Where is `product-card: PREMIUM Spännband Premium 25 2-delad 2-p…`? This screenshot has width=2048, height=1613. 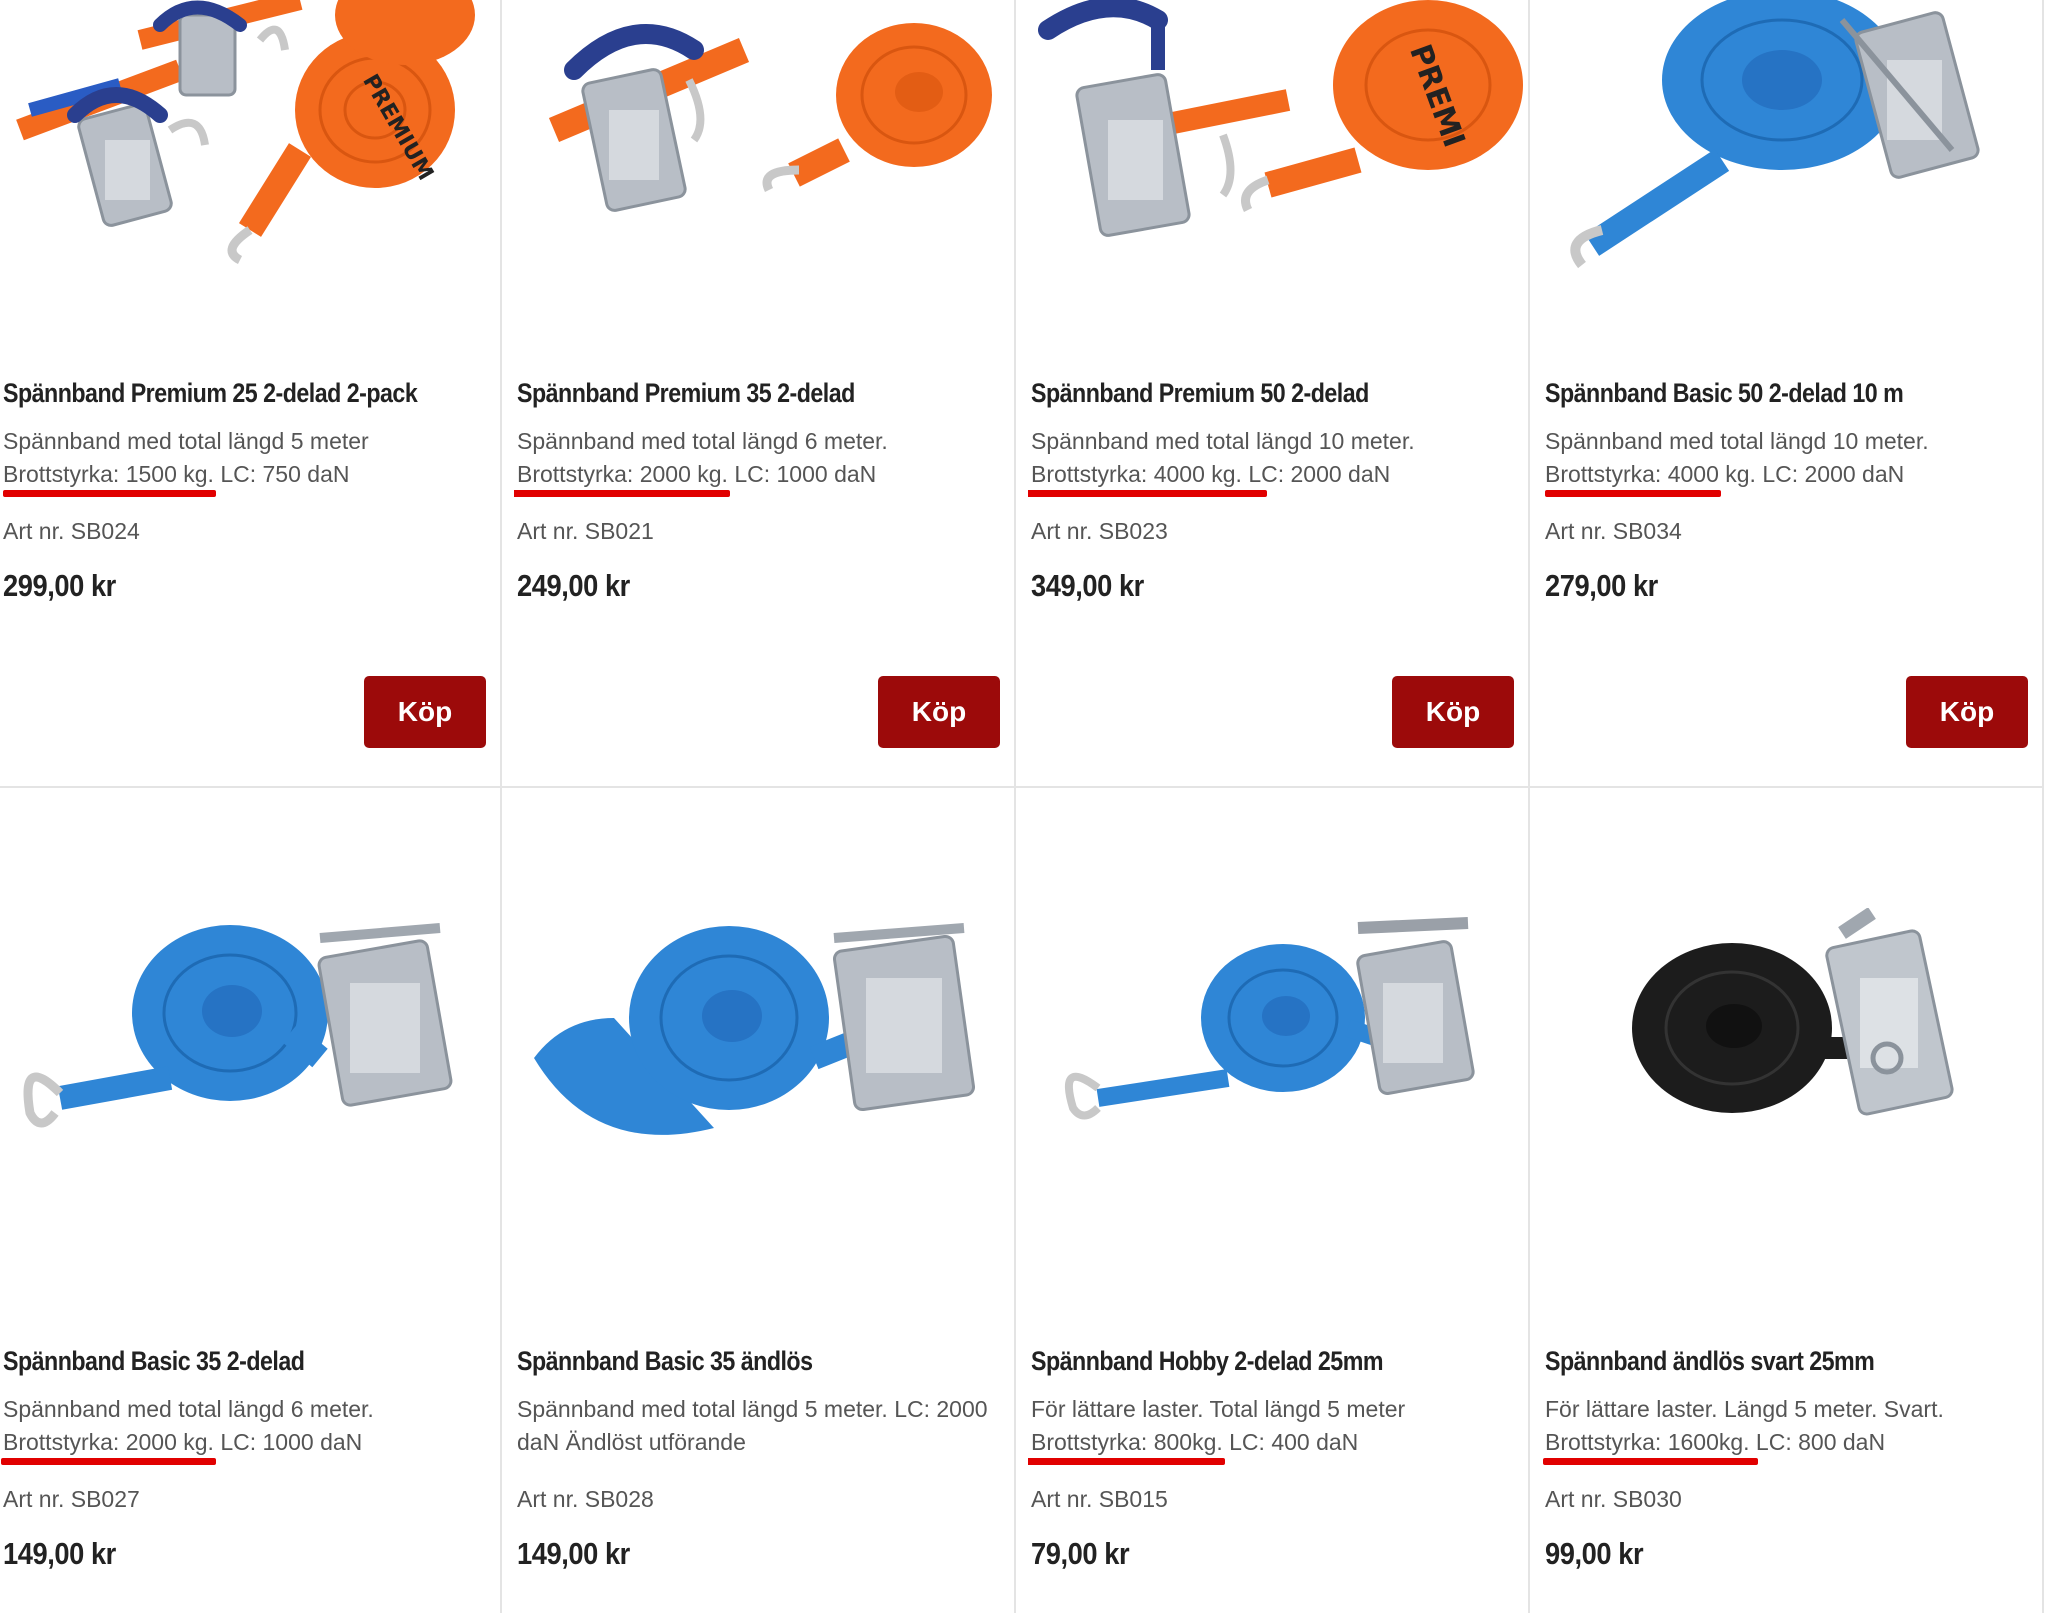
product-card: PREMIUM Spännband Premium 25 2-delad 2-p… is located at coordinates (250, 393).